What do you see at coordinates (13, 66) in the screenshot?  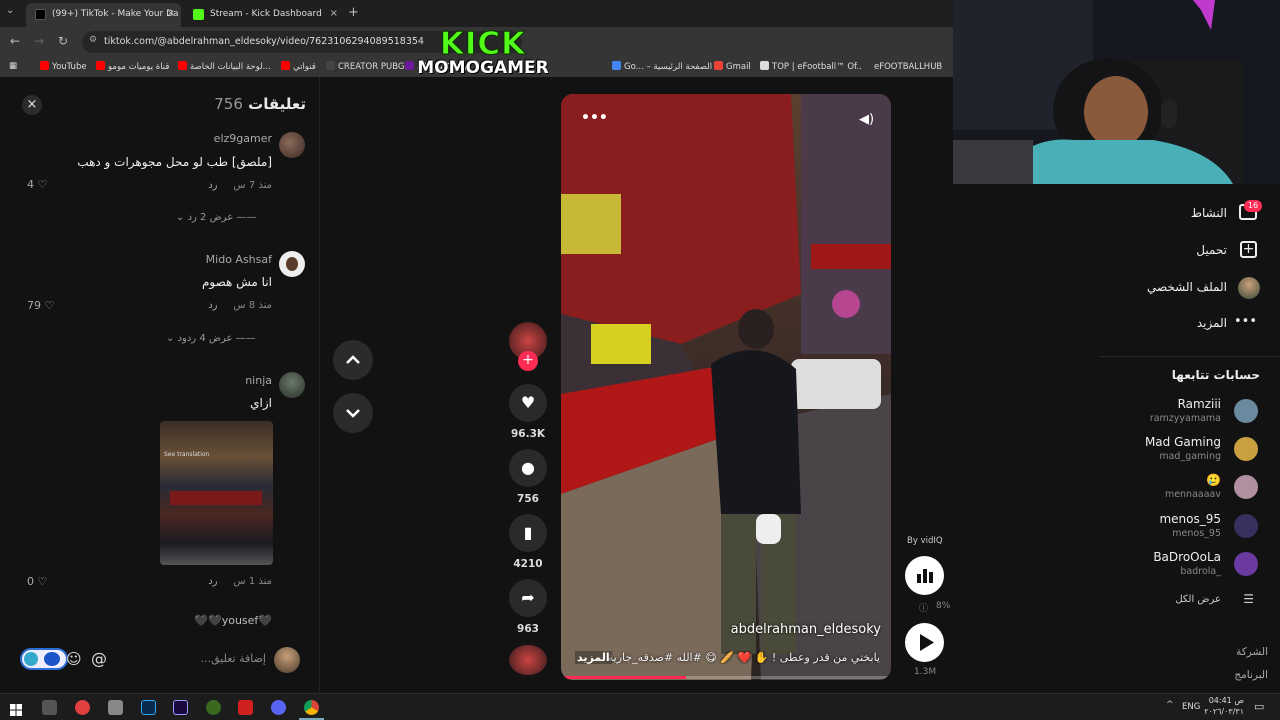 I see `apps-icon: ▦` at bounding box center [13, 66].